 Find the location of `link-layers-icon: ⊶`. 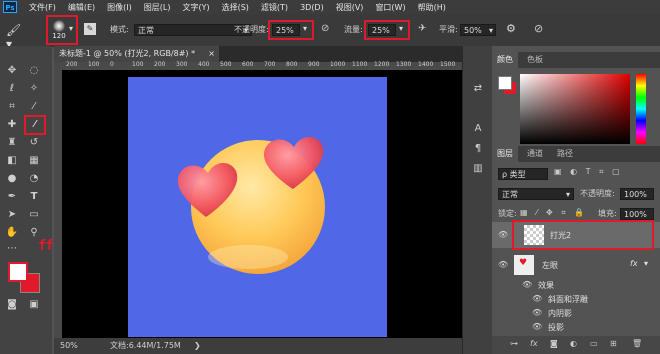

link-layers-icon: ⊶ is located at coordinates (514, 343).